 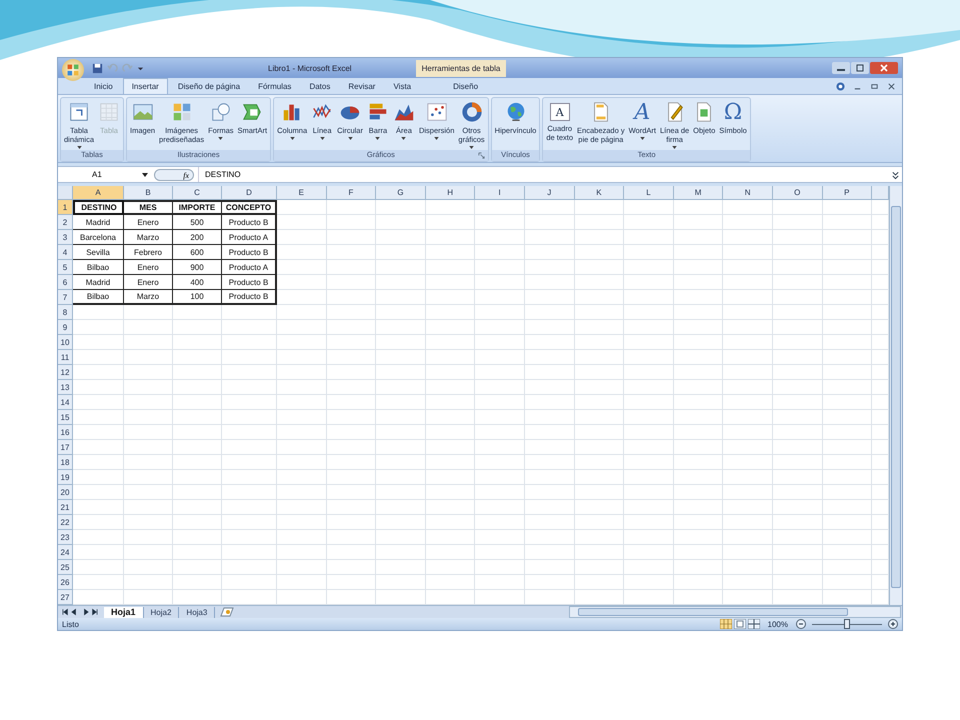 What do you see at coordinates (500, 193) in the screenshot?
I see `column-header: I` at bounding box center [500, 193].